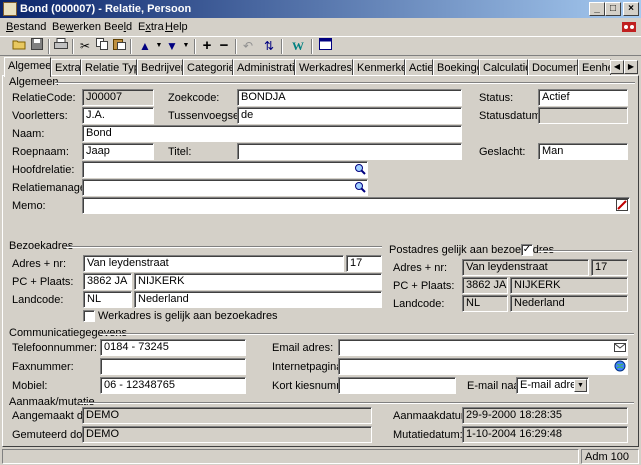  Describe the element at coordinates (61, 46) in the screenshot. I see `print-icon` at that location.